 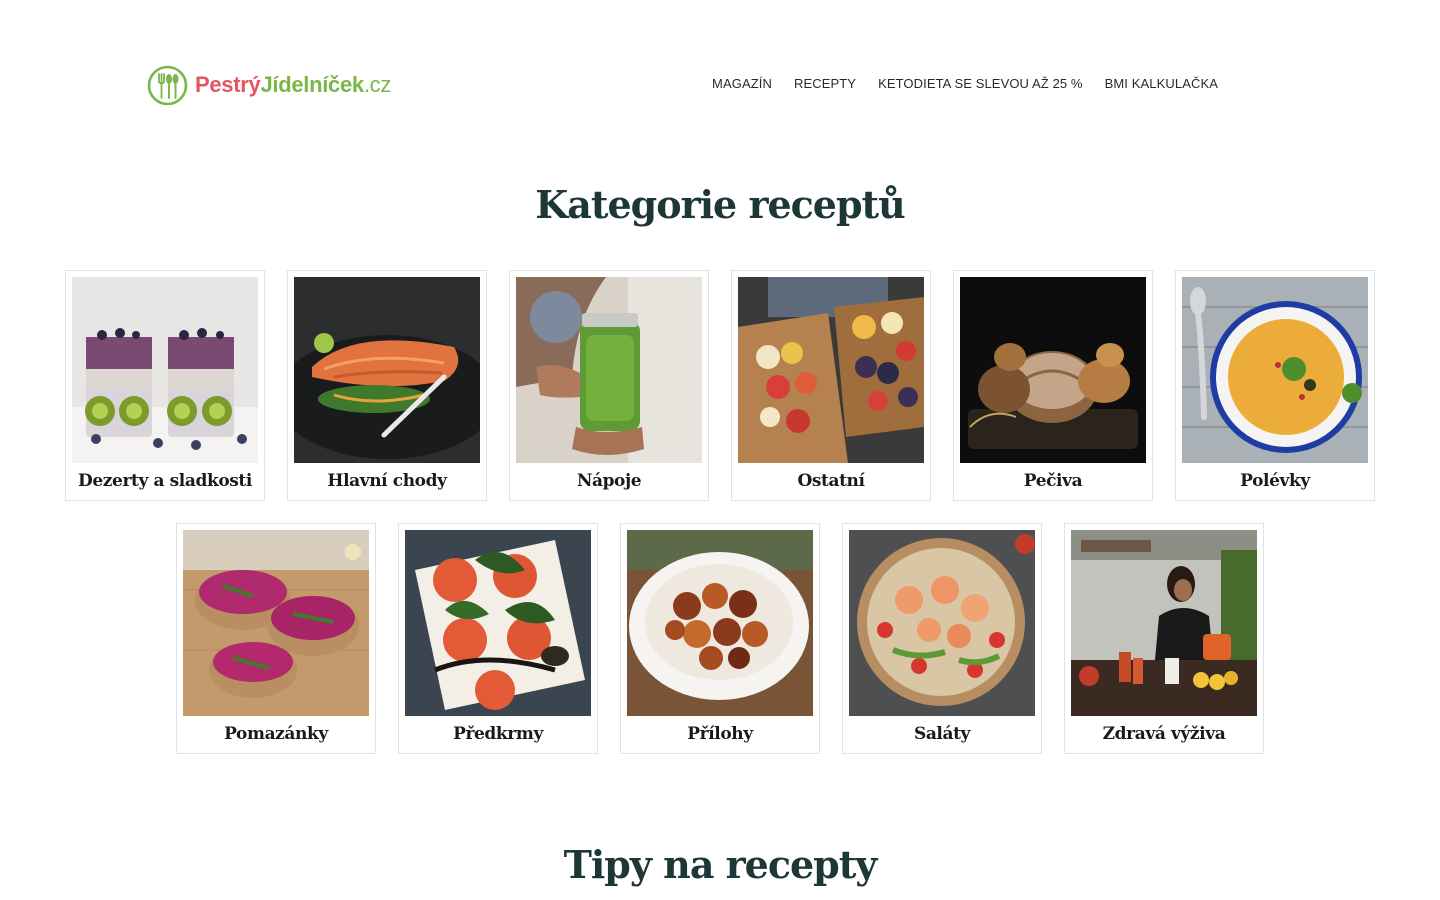 I want to click on shrimp-salad-bowl-photo, so click(x=942, y=623).